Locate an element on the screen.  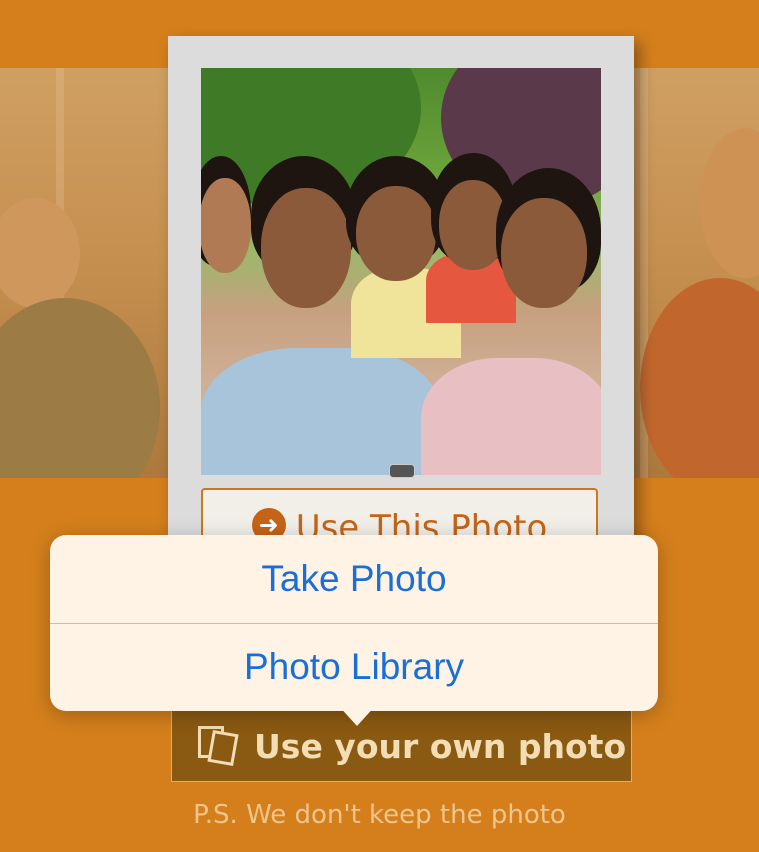
man-shirt is located at coordinates (321, 411).